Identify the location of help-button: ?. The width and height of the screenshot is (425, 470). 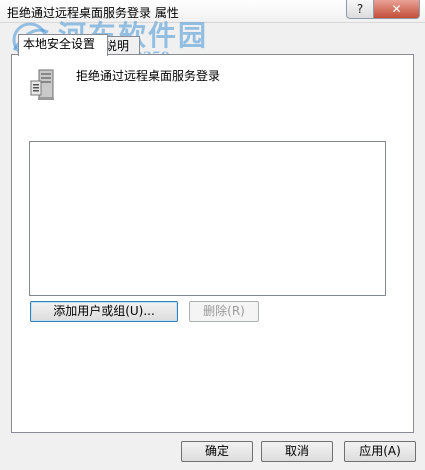
(360, 9).